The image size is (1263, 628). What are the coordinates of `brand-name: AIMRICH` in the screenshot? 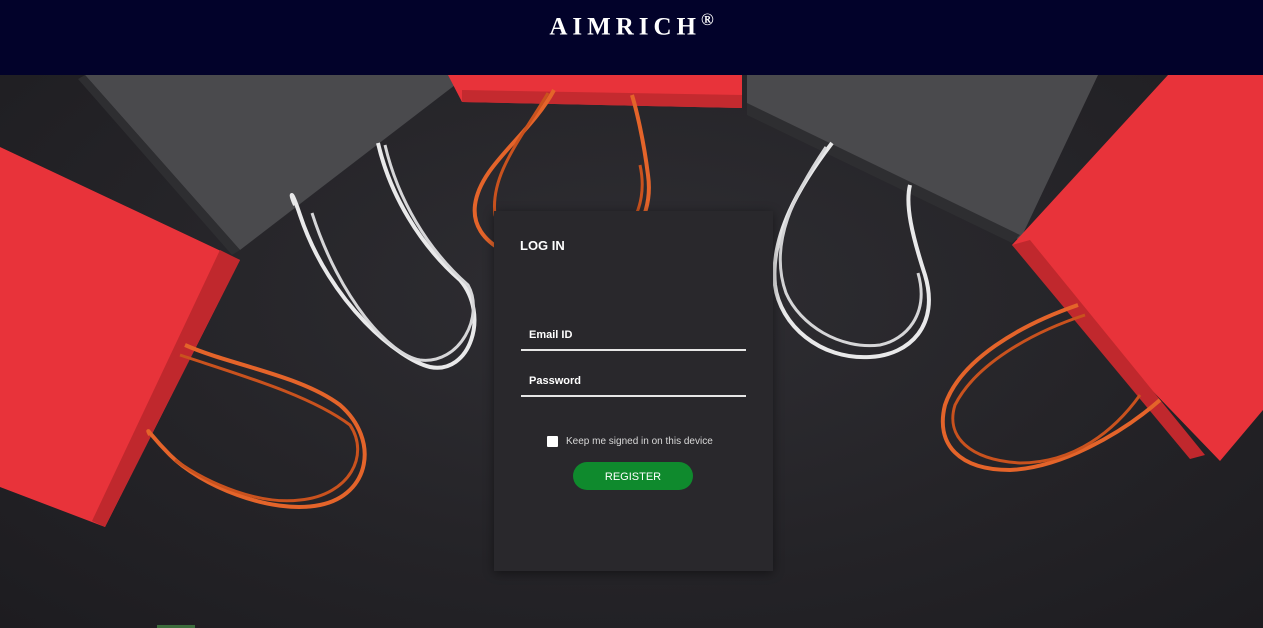 It's located at (625, 27).